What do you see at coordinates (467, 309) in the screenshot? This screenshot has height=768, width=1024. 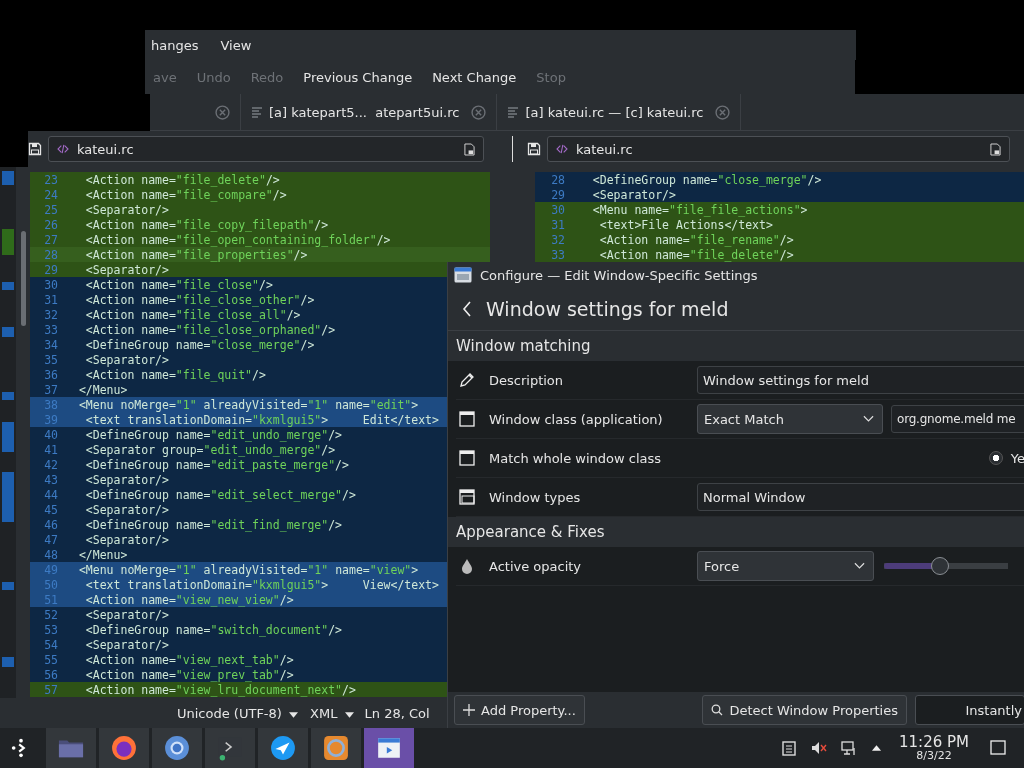 I see `back-icon` at bounding box center [467, 309].